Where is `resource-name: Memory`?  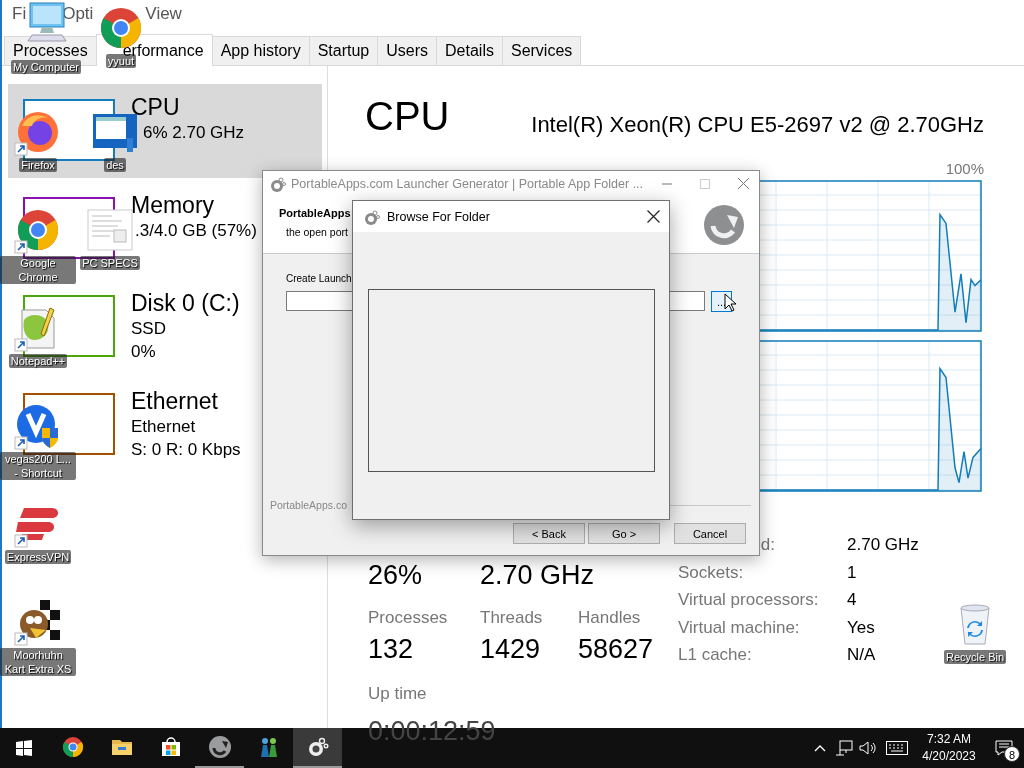
resource-name: Memory is located at coordinates (173, 205).